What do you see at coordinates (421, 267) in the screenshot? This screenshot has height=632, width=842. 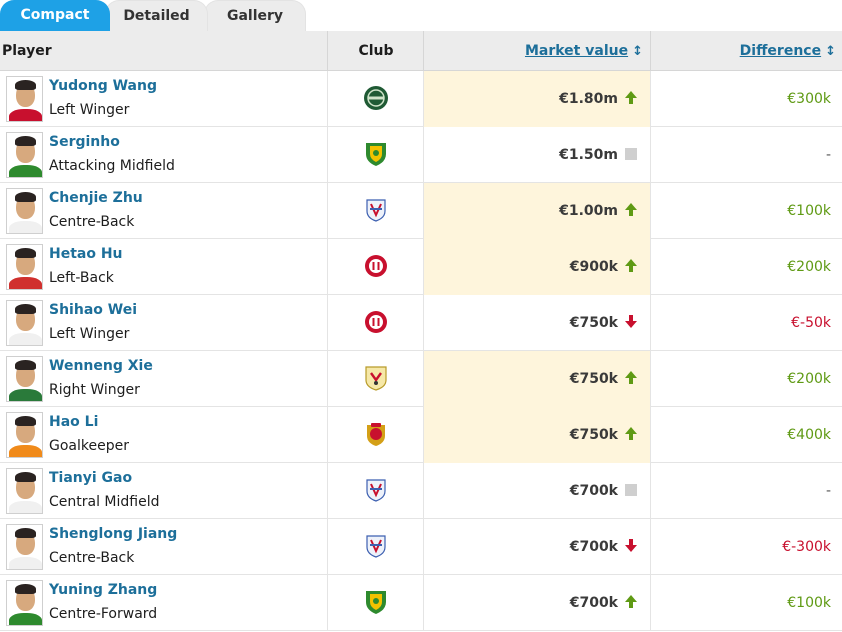 I see `table-row: Hetao Hu Left-Back €900k €200k` at bounding box center [421, 267].